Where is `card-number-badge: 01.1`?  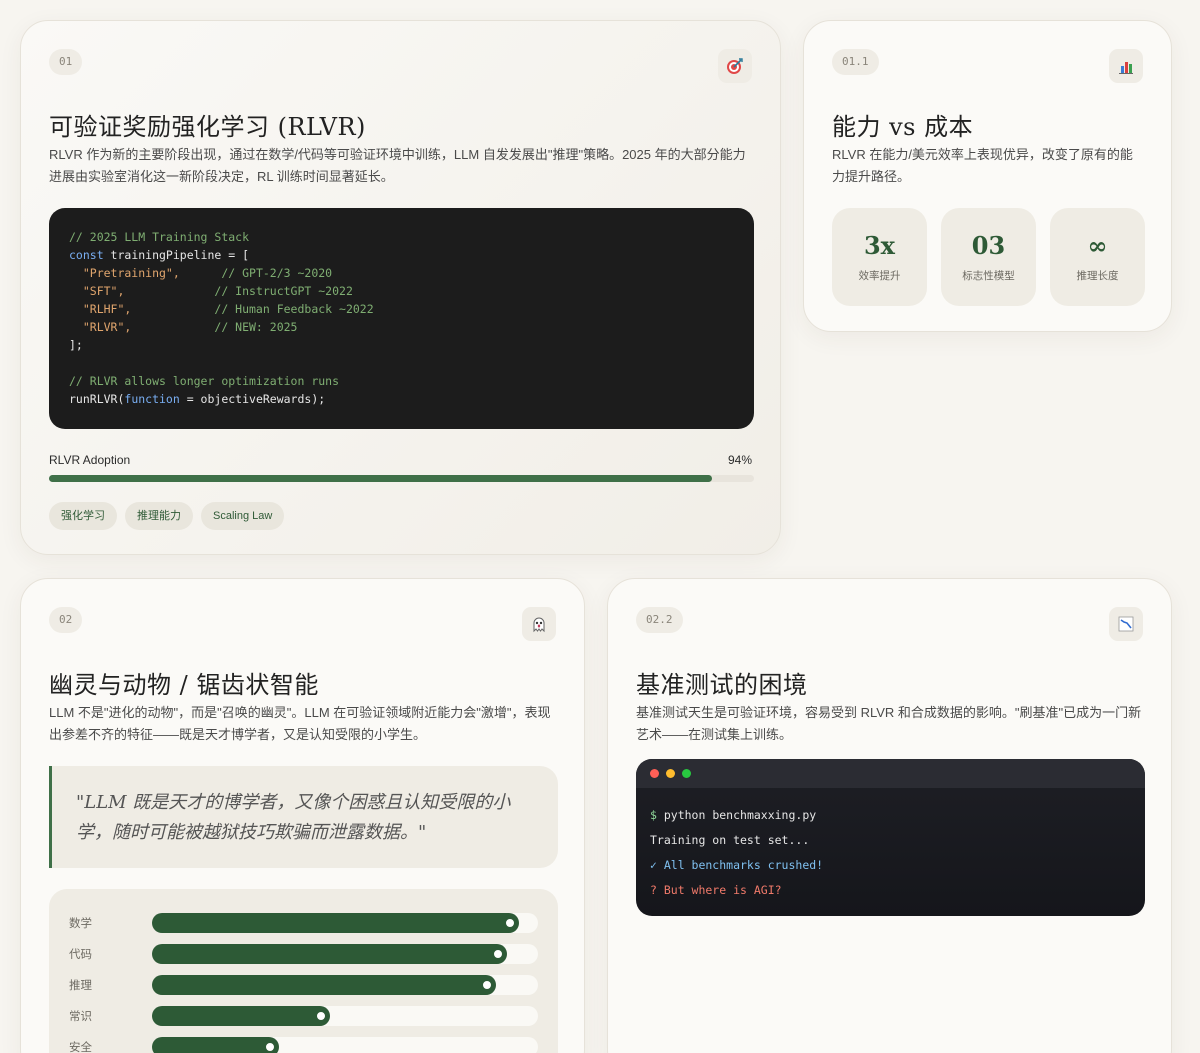
card-number-badge: 01.1 is located at coordinates (855, 62).